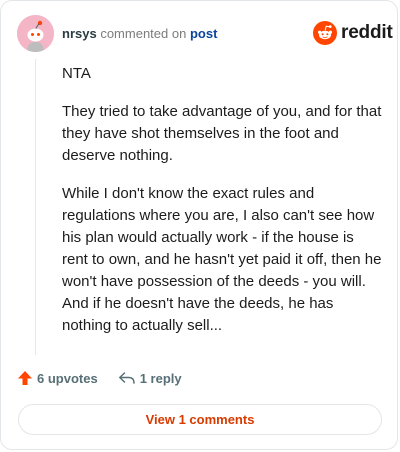 Image resolution: width=400 pixels, height=452 pixels. I want to click on reddit-logo: reddit, so click(353, 33).